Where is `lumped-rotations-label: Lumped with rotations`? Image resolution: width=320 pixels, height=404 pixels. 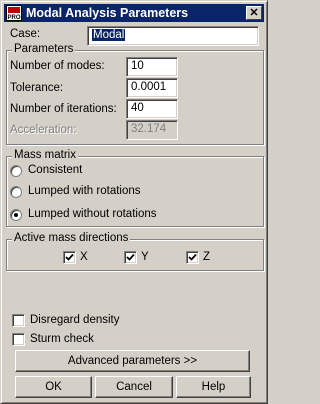
lumped-rotations-label: Lumped with rotations is located at coordinates (84, 191).